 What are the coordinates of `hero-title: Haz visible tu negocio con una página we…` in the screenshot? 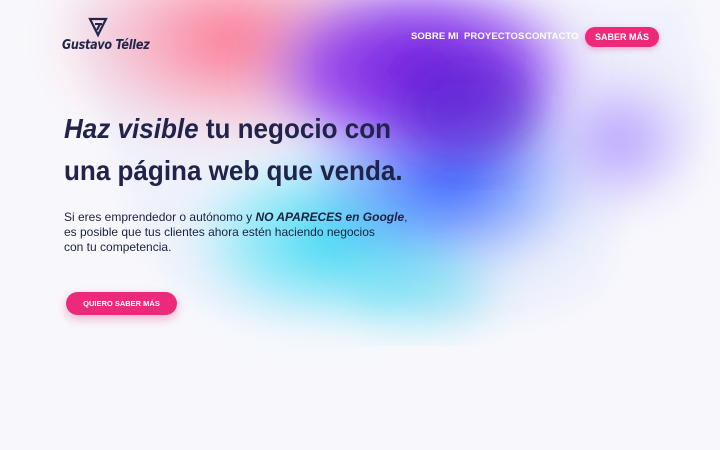 It's located at (240, 150).